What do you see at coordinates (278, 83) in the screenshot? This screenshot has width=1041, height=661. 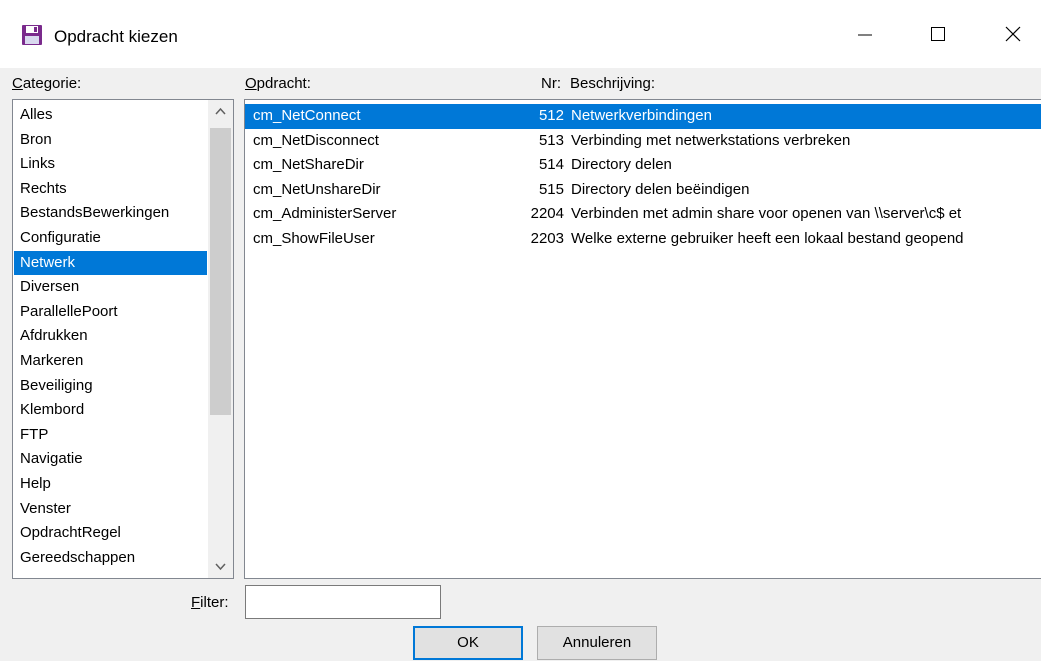 I see `command-header: Opdracht:` at bounding box center [278, 83].